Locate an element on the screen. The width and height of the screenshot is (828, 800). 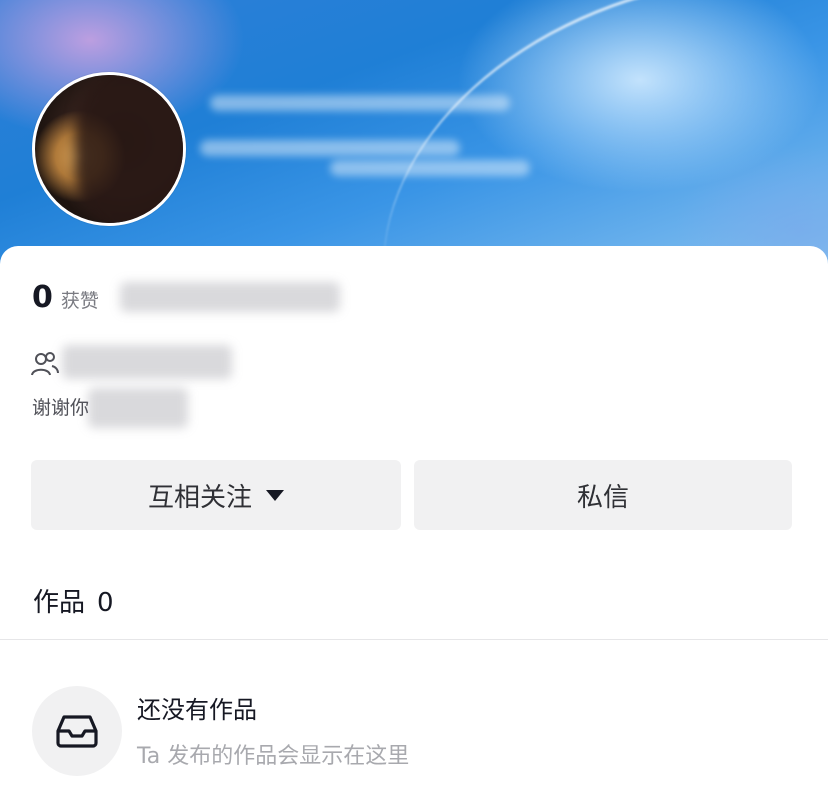
message-label: 私信 is located at coordinates (602, 497).